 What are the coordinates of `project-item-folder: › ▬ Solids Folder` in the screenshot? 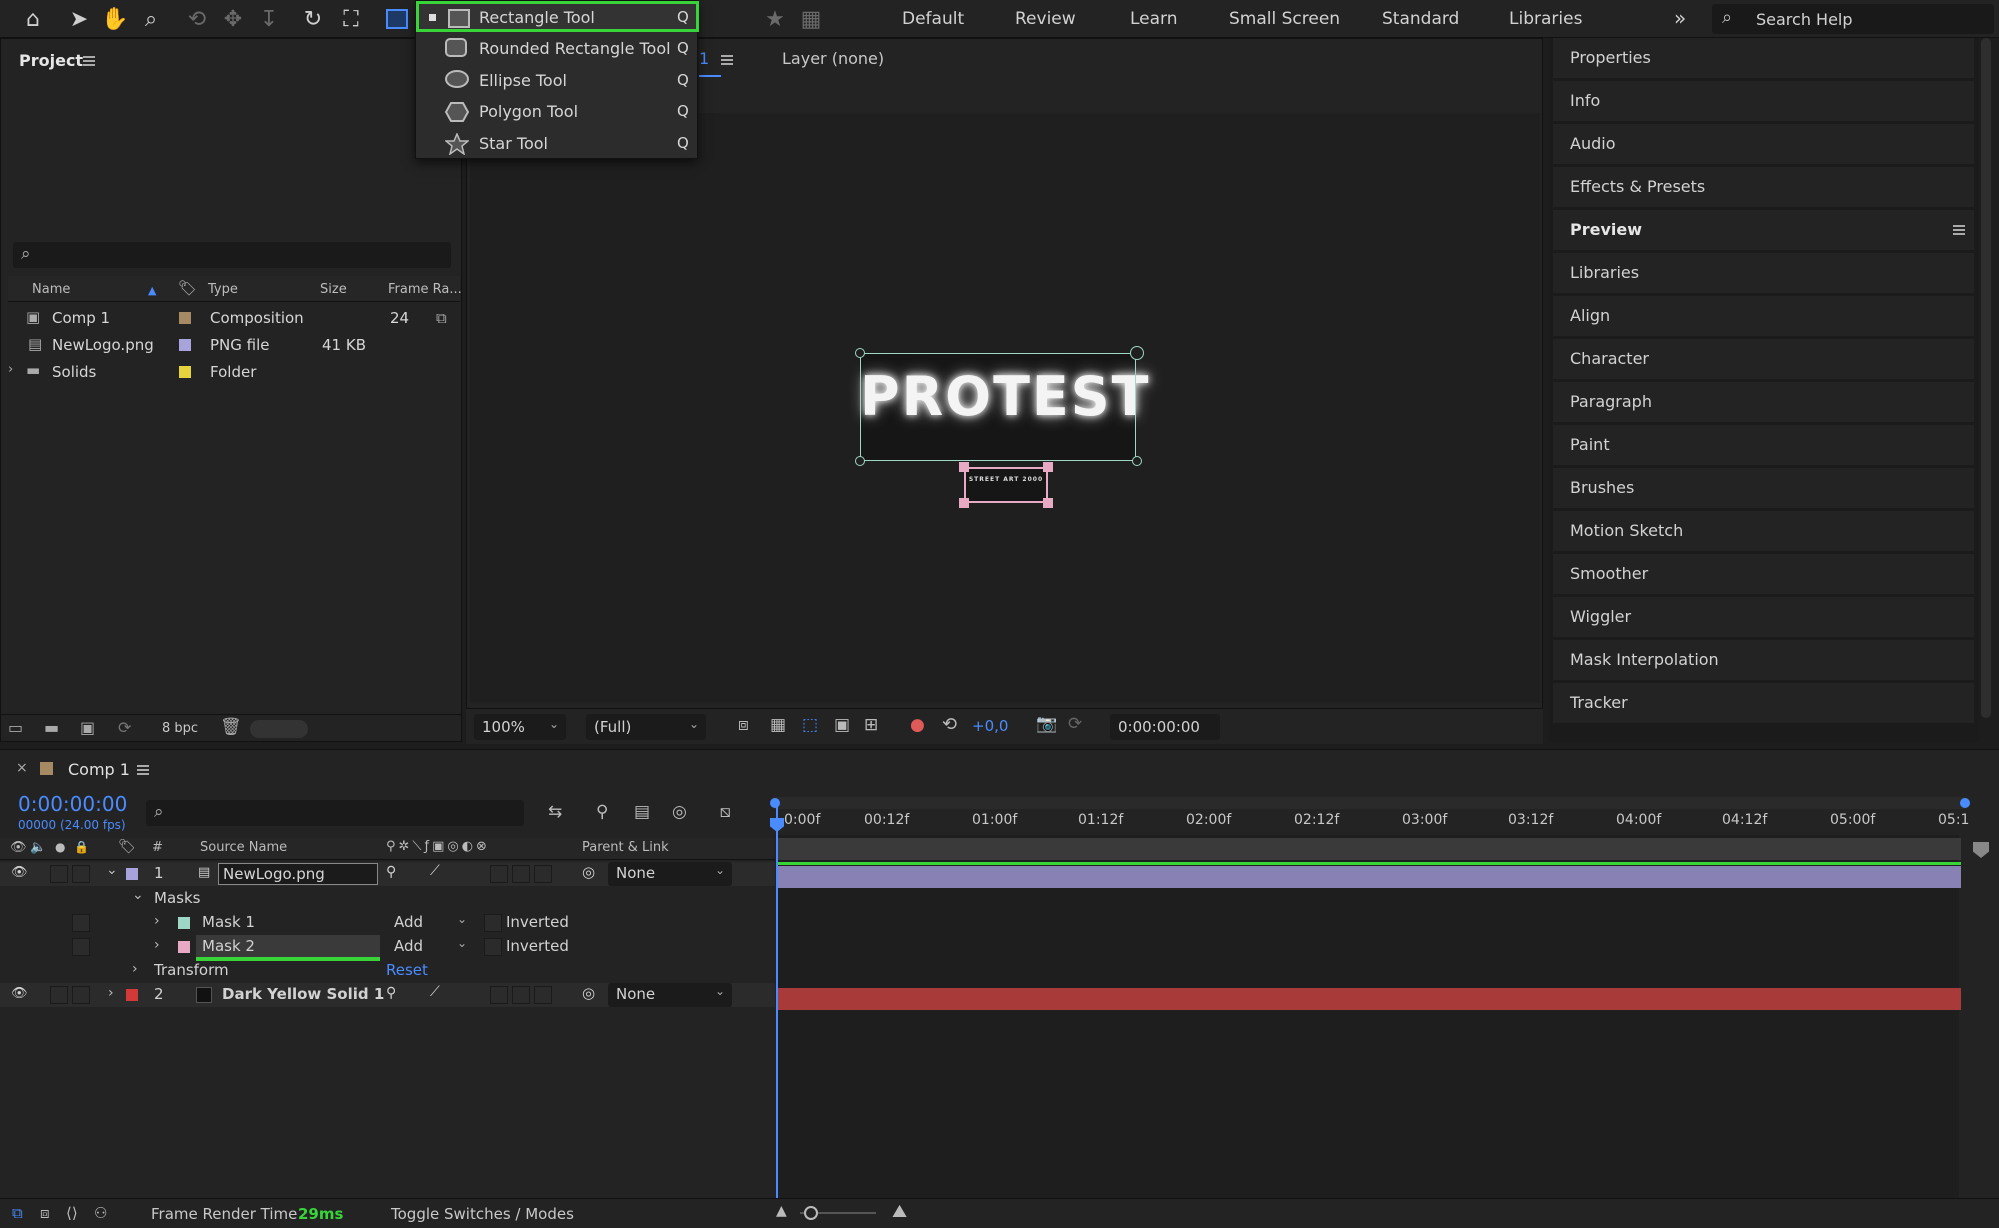 It's located at (234, 371).